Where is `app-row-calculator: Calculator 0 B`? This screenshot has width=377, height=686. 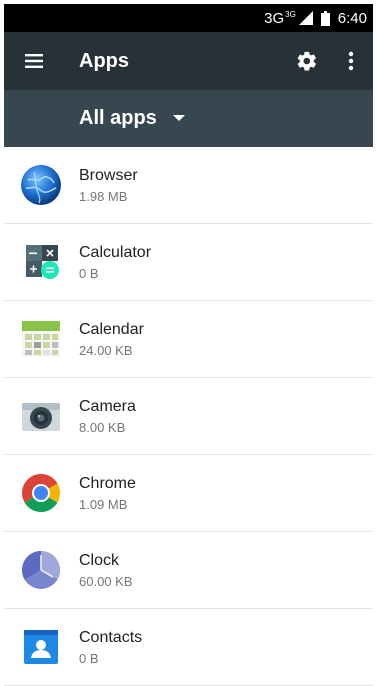 app-row-calculator: Calculator 0 B is located at coordinates (188, 262).